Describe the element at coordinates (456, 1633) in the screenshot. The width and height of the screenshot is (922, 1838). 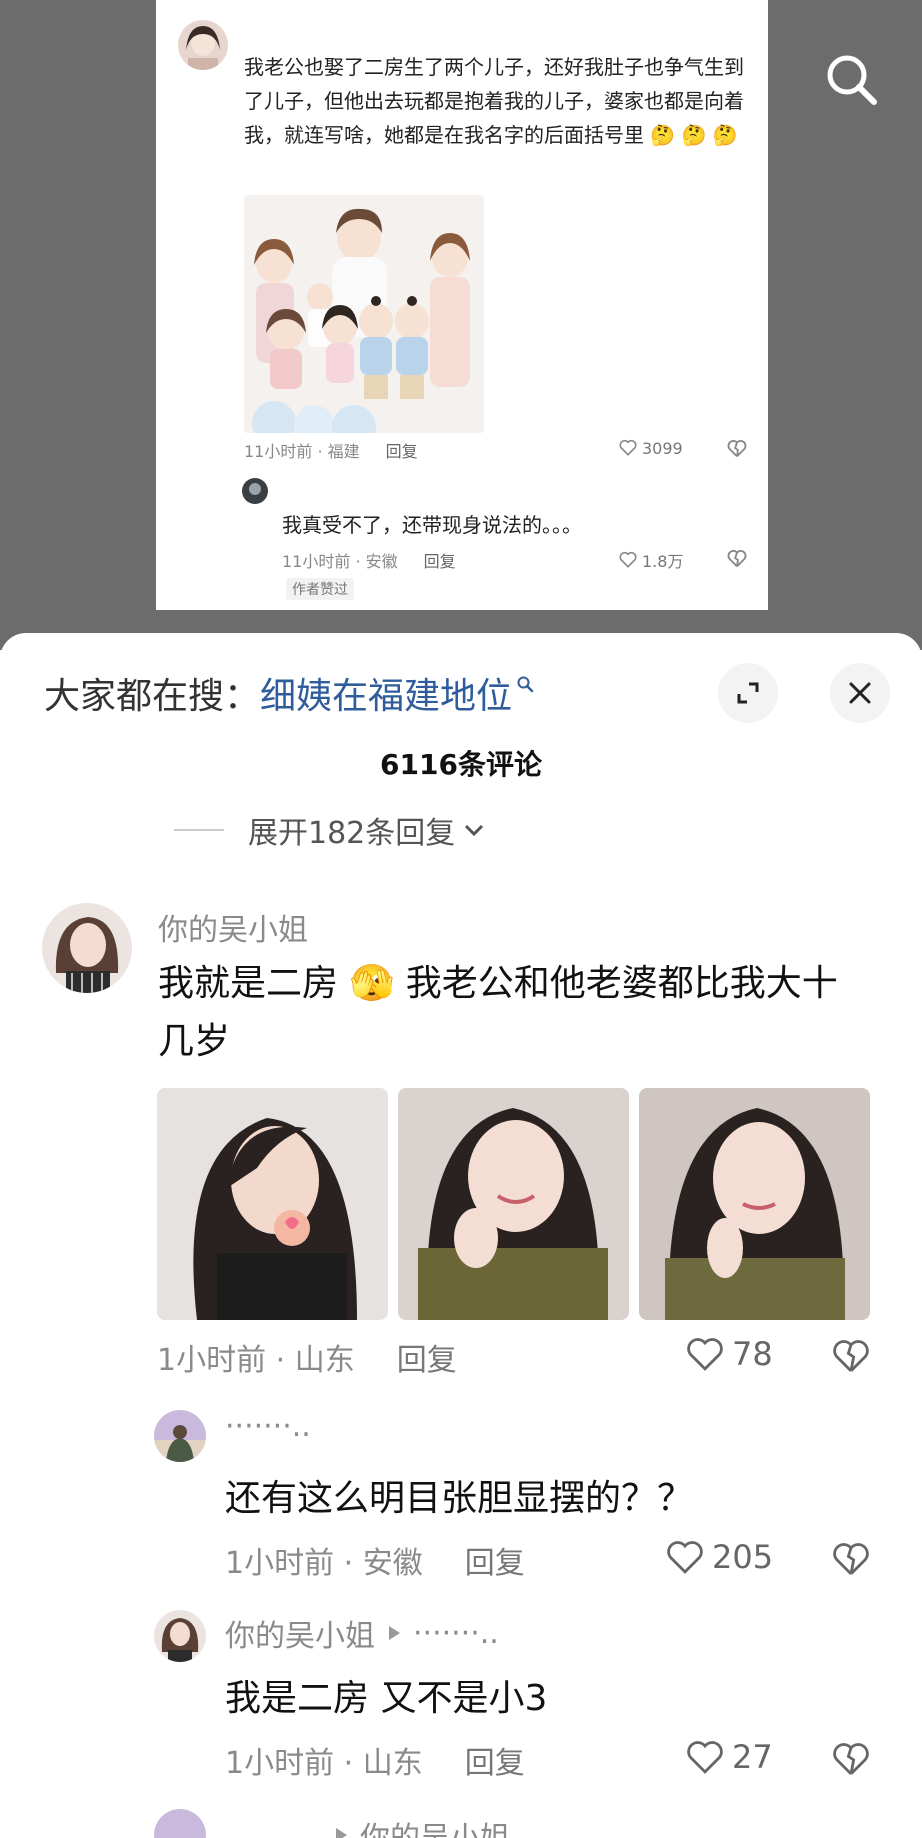
I see `reply-to-username: ·······..` at that location.